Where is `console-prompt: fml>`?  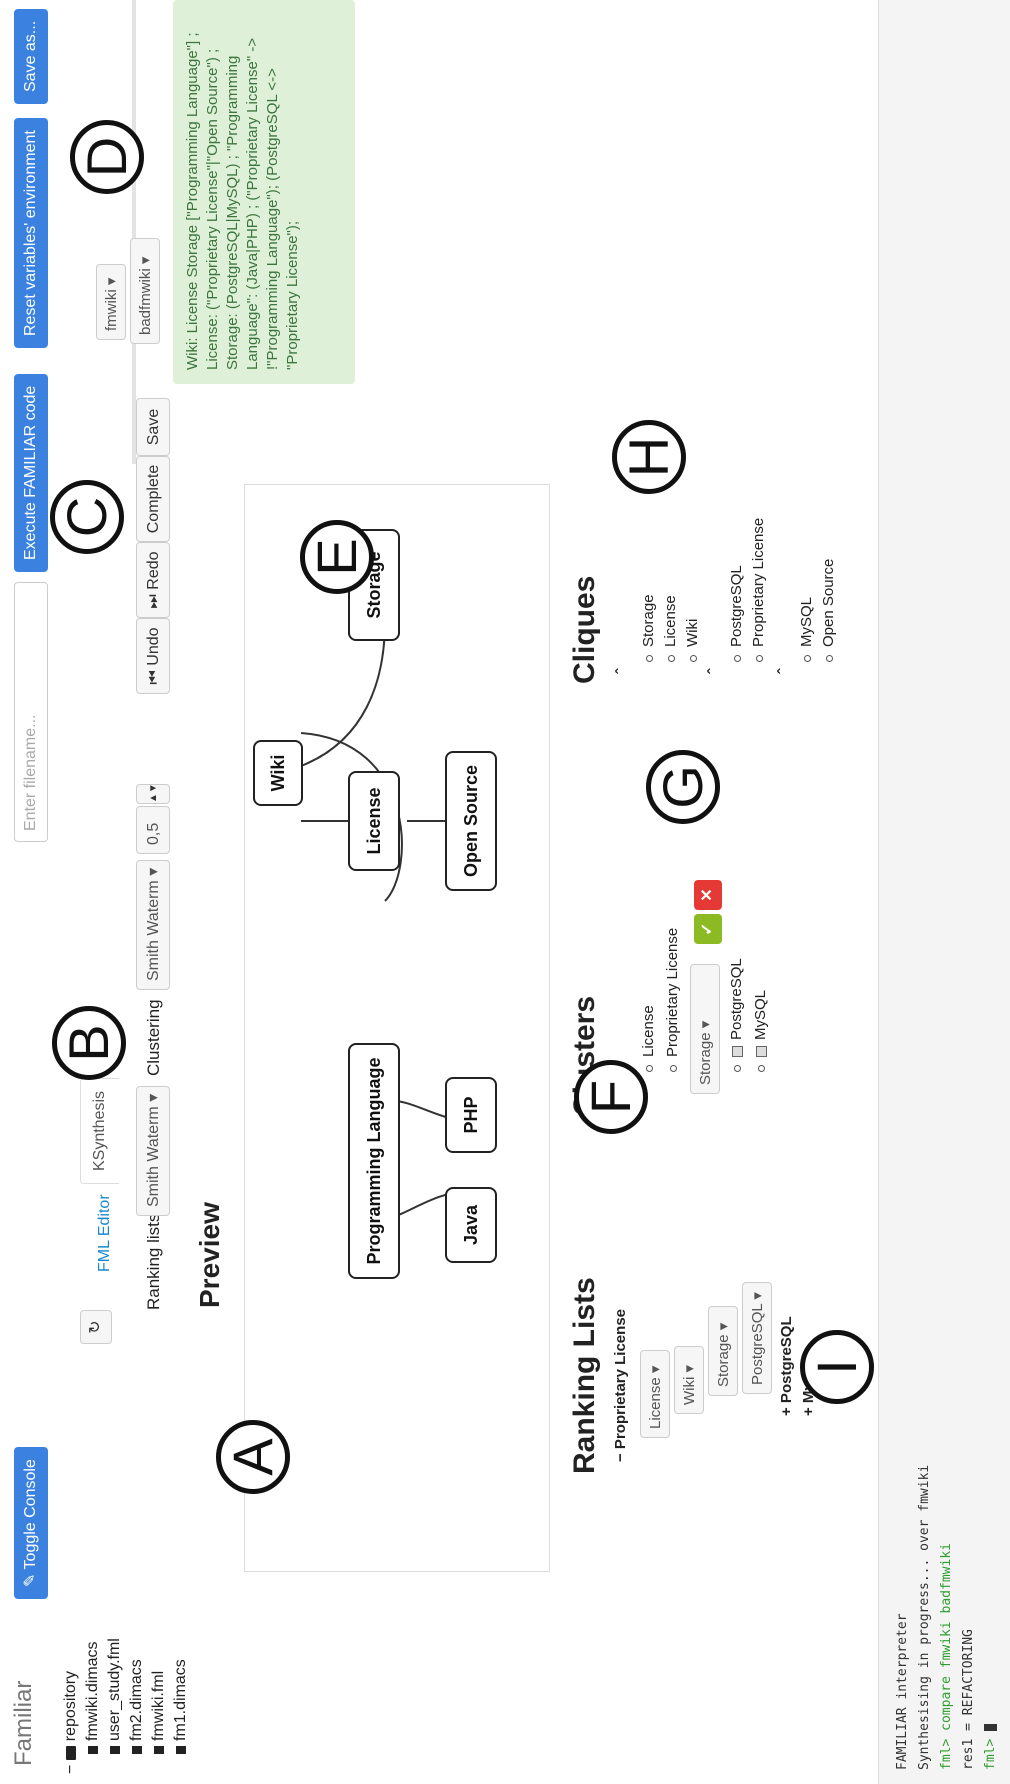 console-prompt: fml> is located at coordinates (990, 1746).